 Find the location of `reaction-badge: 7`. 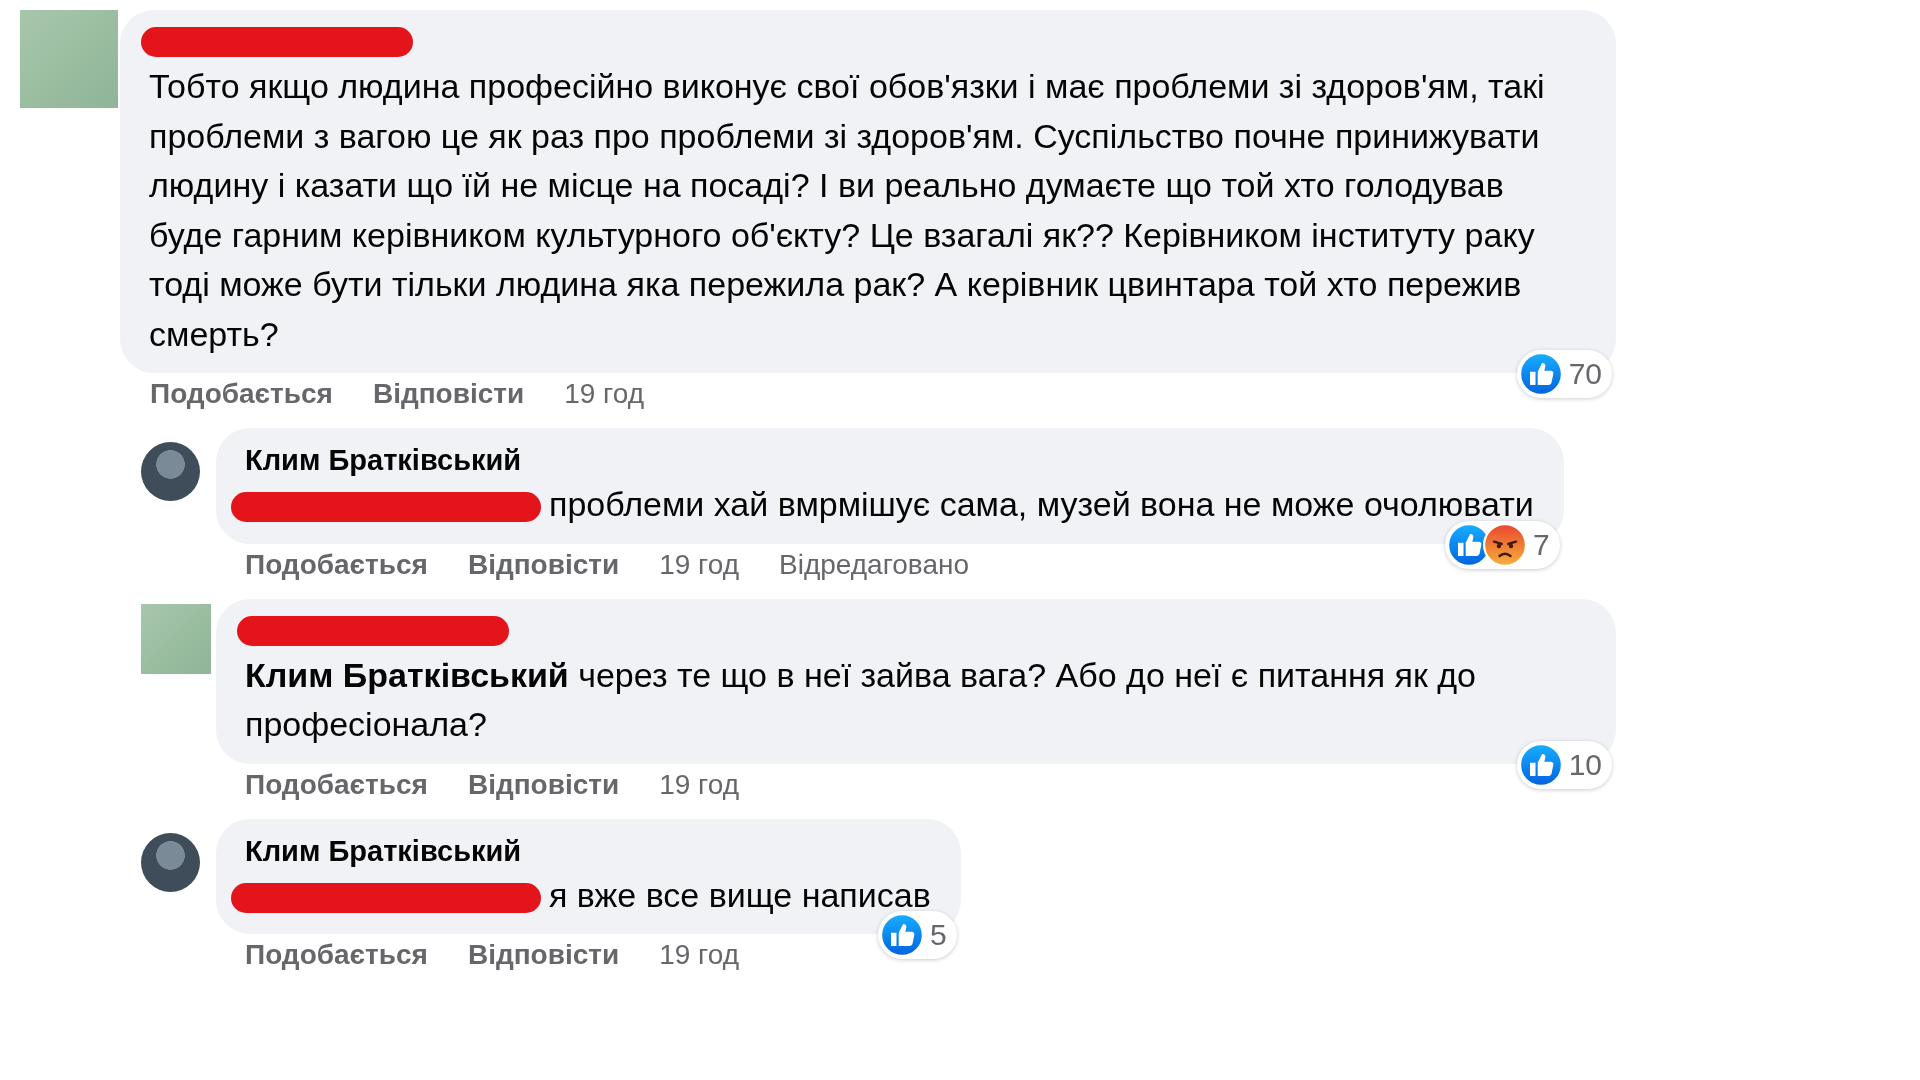

reaction-badge: 7 is located at coordinates (1502, 544).